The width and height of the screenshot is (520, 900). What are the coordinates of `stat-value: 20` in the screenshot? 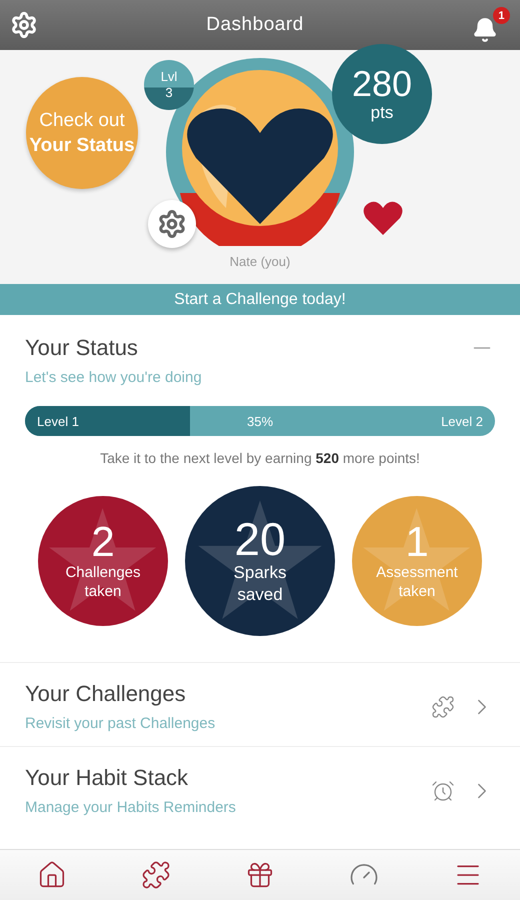 It's located at (260, 539).